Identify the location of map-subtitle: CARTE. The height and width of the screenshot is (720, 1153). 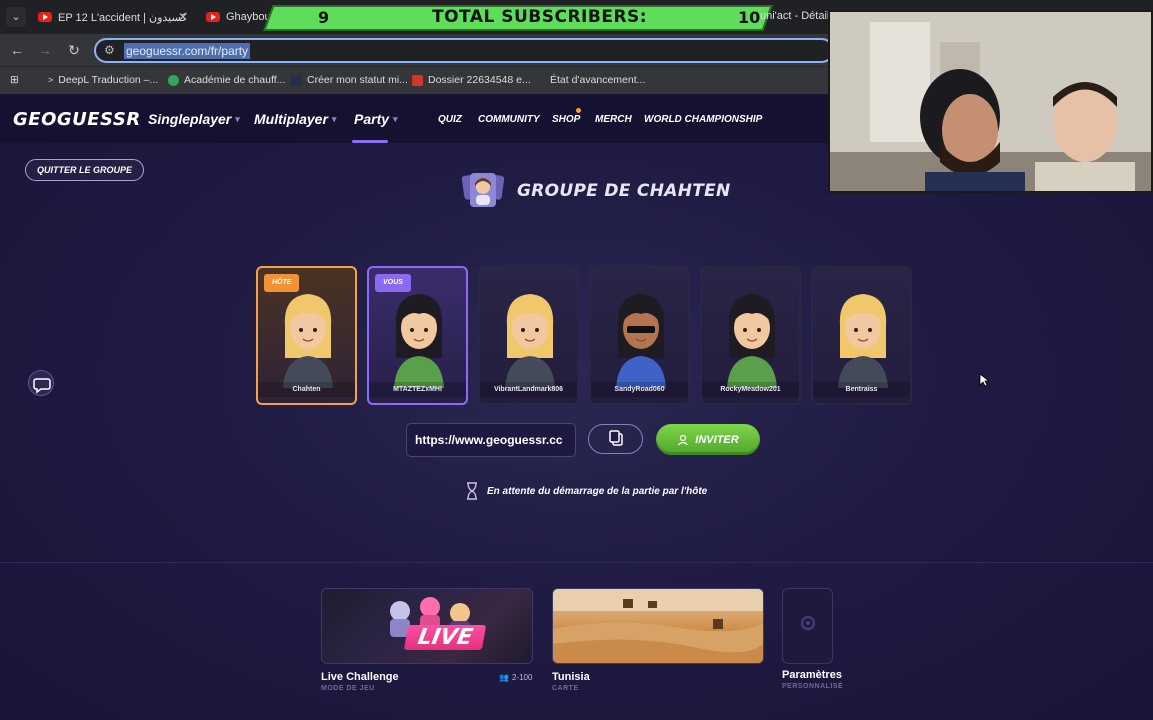
(565, 688).